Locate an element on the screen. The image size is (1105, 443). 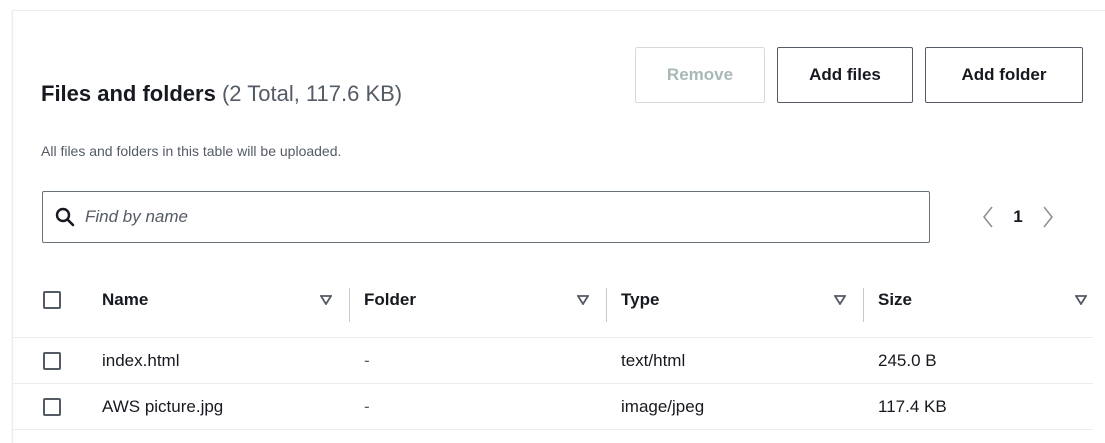
select-all-cell is located at coordinates (57, 299).